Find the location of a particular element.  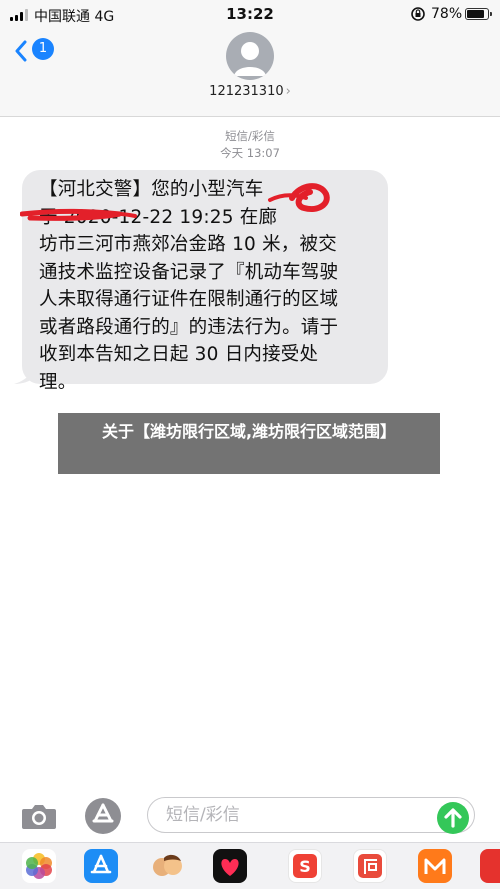

message-line: 坊市三河市燕郊冶金路 10 米，被交 is located at coordinates (188, 244).